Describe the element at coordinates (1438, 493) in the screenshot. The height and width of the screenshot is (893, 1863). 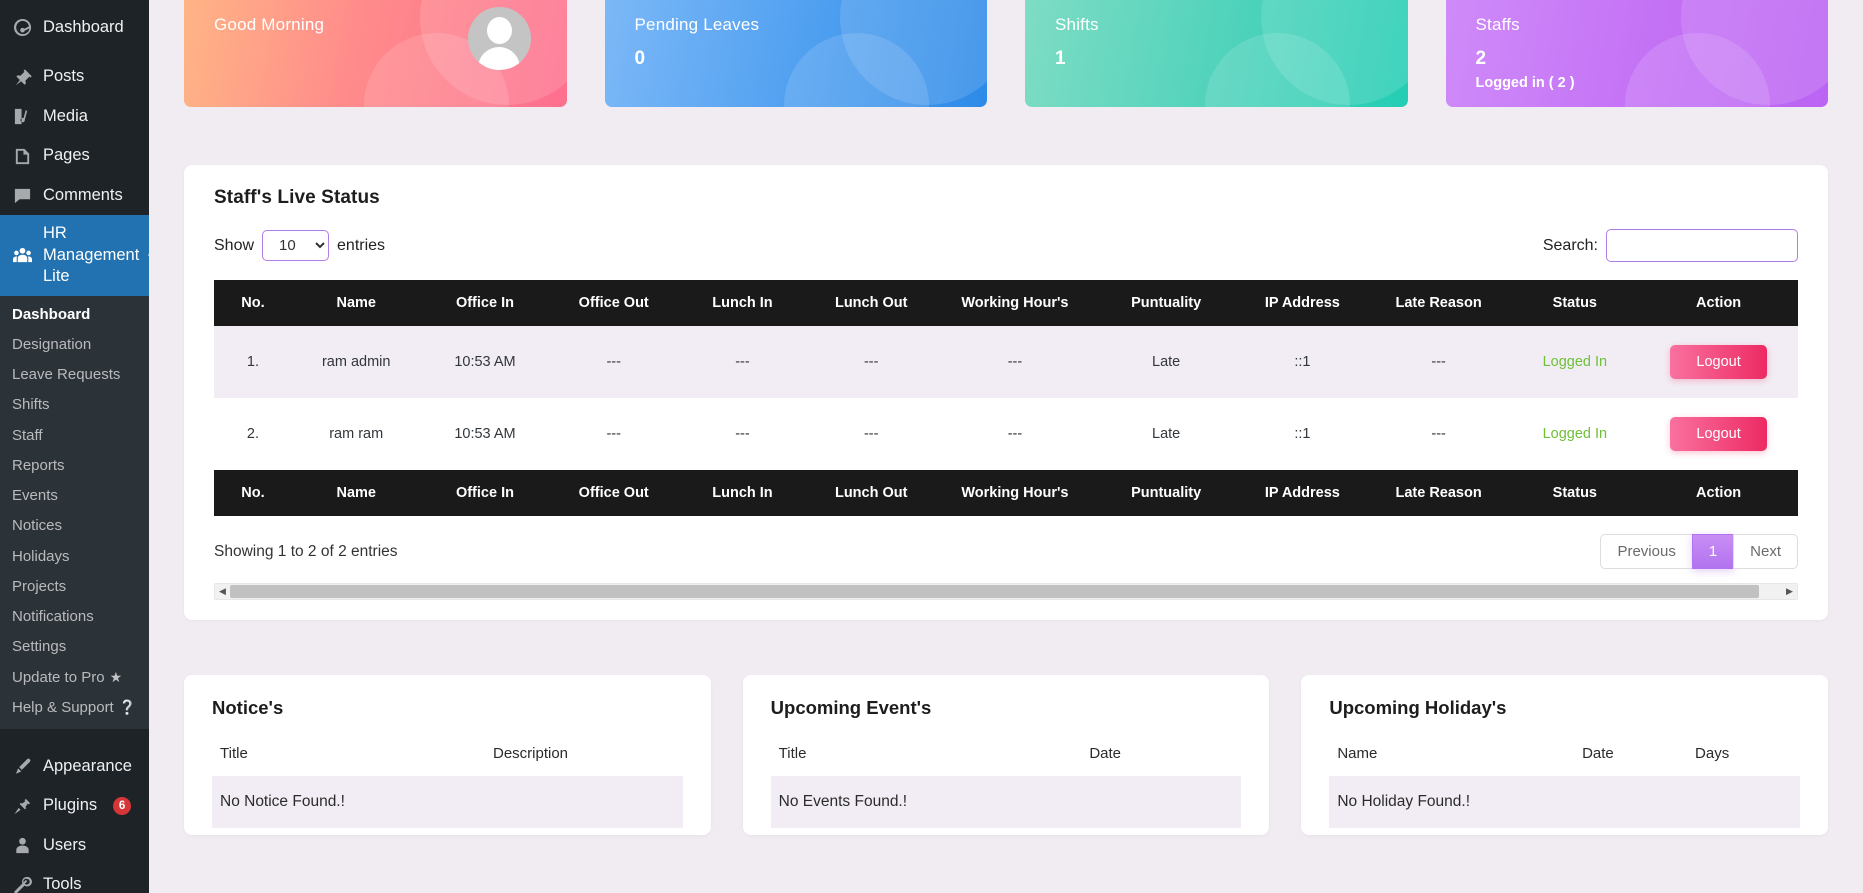
I see `foot-col-late-reason: Late Reason` at that location.